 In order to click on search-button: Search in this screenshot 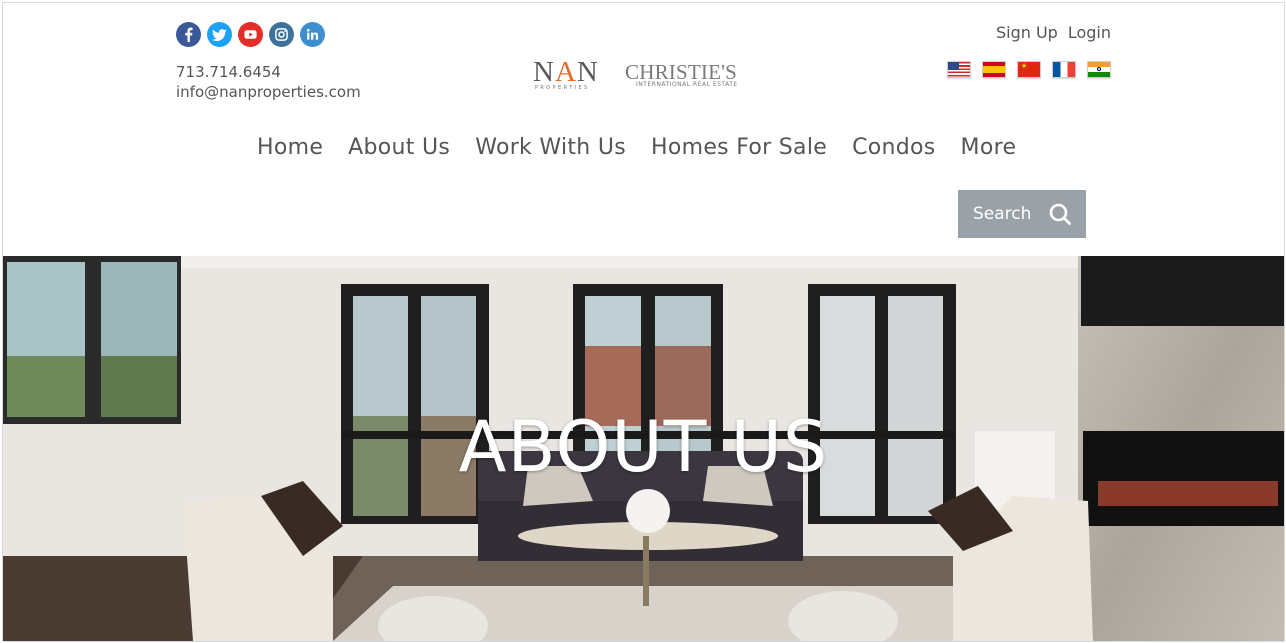, I will do `click(1022, 214)`.